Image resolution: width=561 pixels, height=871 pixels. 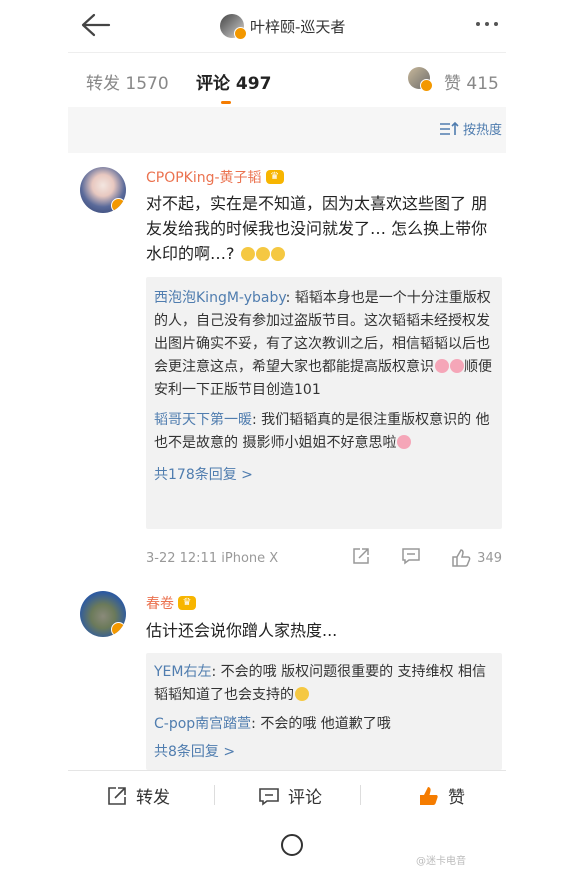 I want to click on back-arrow-icon, so click(x=95, y=25).